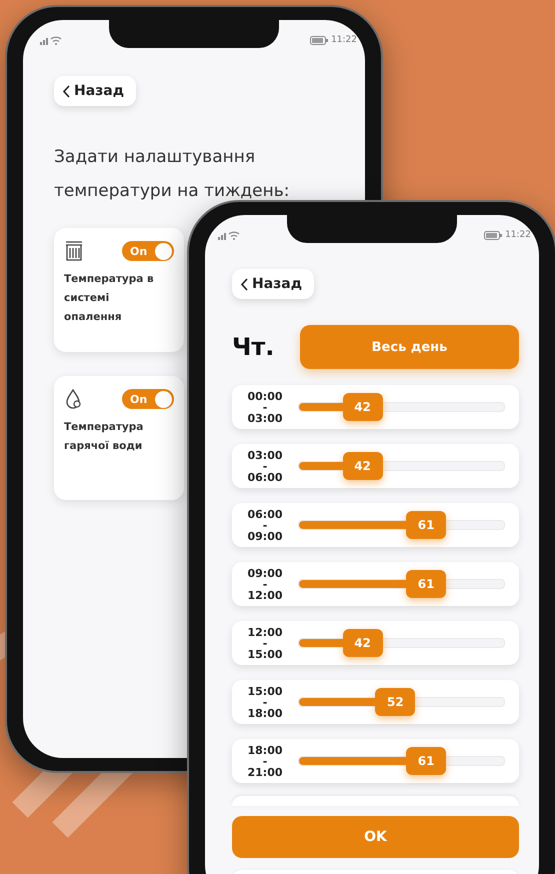  What do you see at coordinates (172, 174) in the screenshot?
I see `page-title: Задати налаштування температури на тиждень:` at bounding box center [172, 174].